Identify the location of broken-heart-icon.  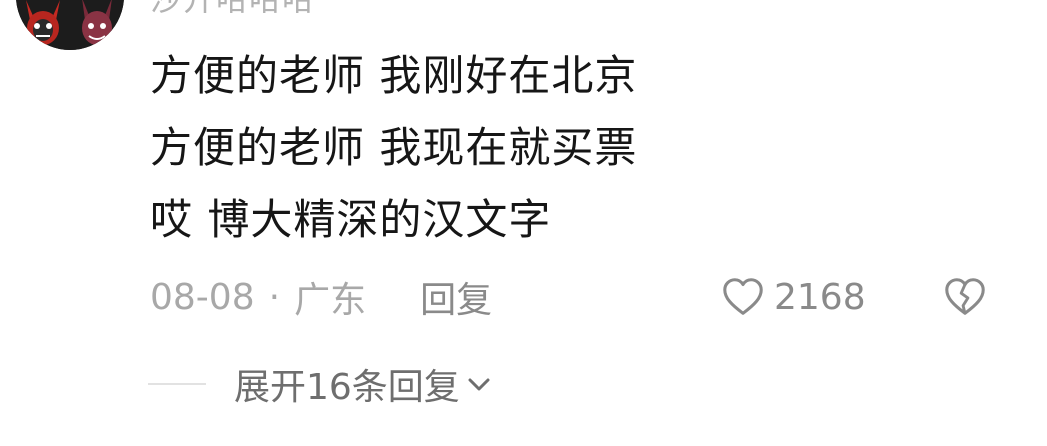
(965, 297).